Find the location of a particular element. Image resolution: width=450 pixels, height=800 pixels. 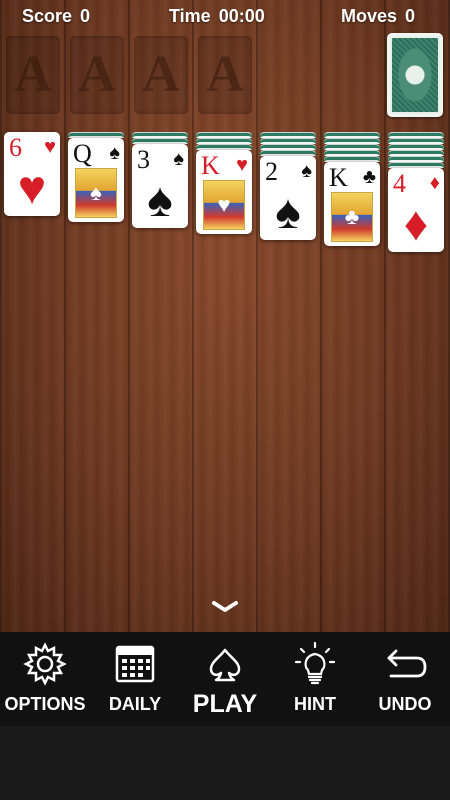

card-suit-pip: ♣ is located at coordinates (369, 177).